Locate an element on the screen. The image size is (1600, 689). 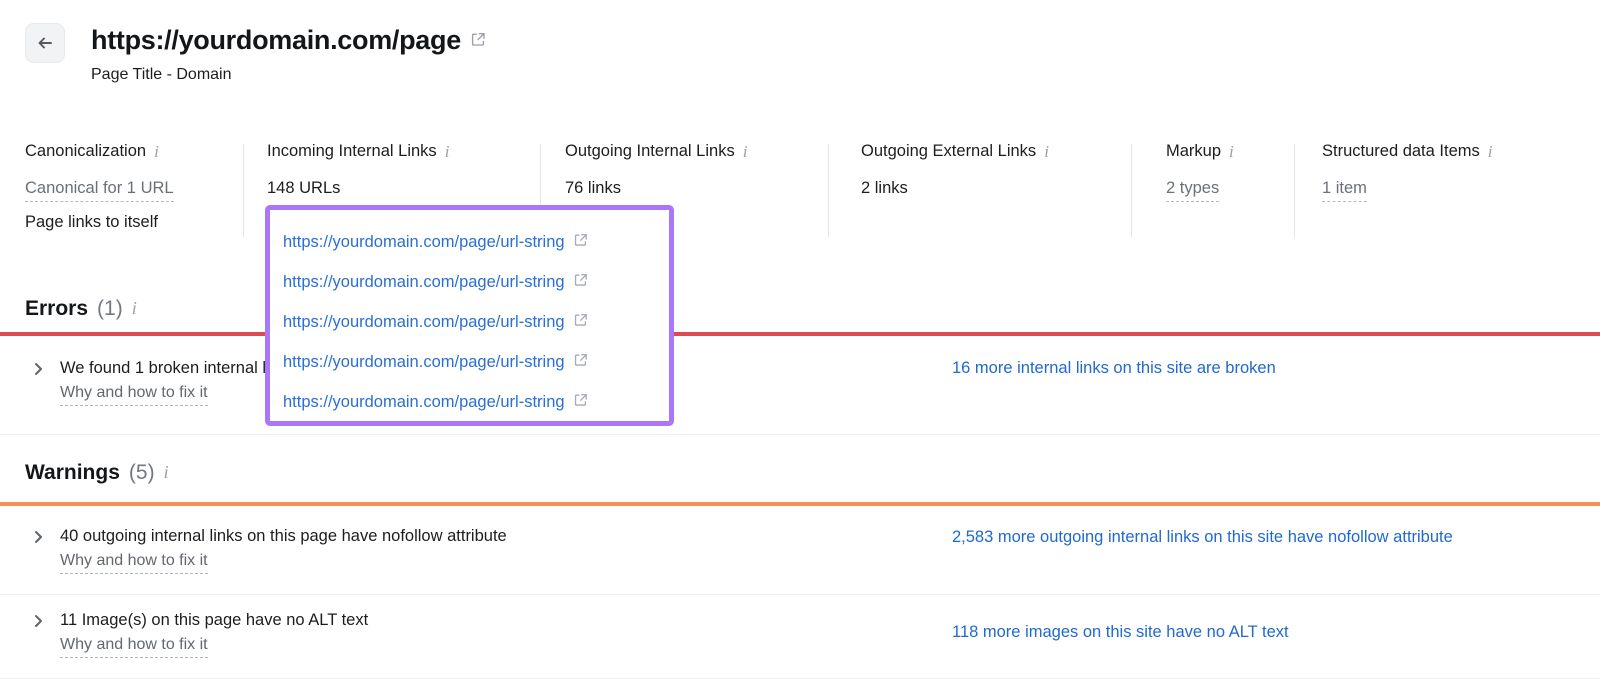
metric-value: Canonical for 1 URL is located at coordinates (99, 190).